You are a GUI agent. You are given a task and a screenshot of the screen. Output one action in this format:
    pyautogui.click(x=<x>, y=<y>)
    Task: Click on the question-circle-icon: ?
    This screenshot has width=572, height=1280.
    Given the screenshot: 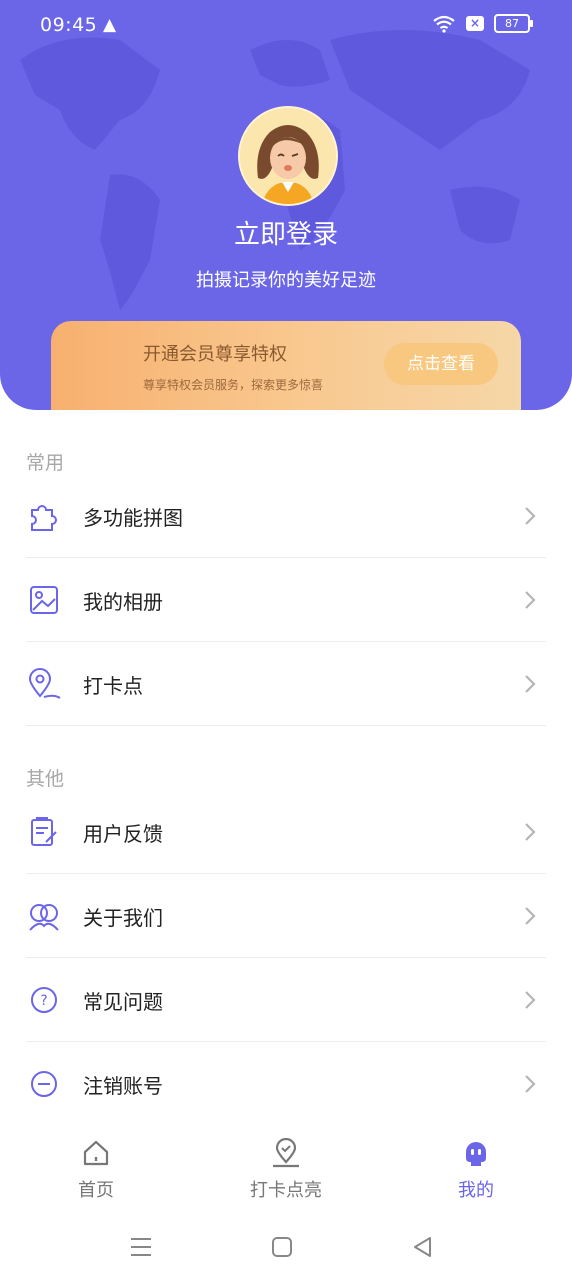 What is the action you would take?
    pyautogui.click(x=44, y=1000)
    